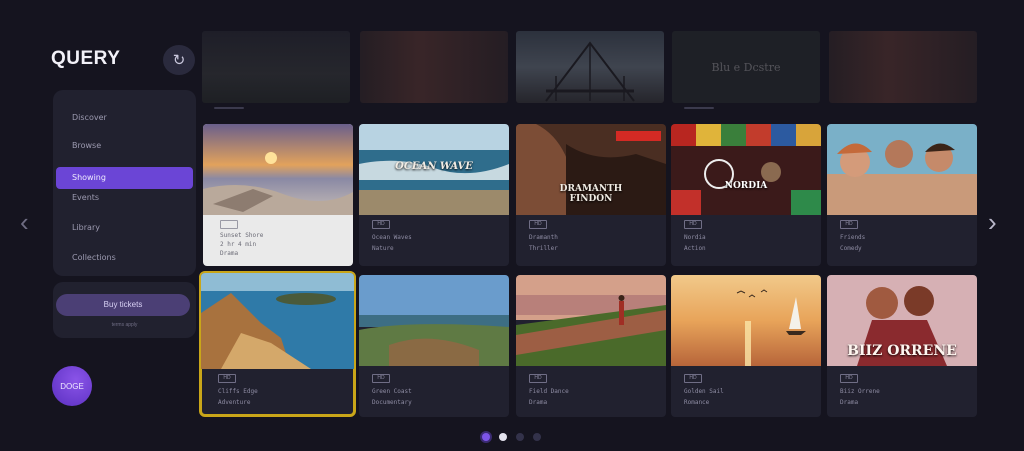  I want to click on card-thumbnail: BIIZ ORRENE, so click(902, 320).